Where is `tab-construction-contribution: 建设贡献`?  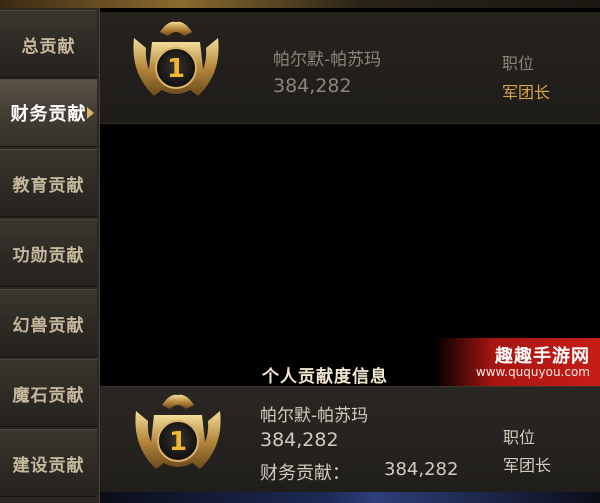 tab-construction-contribution: 建设贡献 is located at coordinates (48, 463).